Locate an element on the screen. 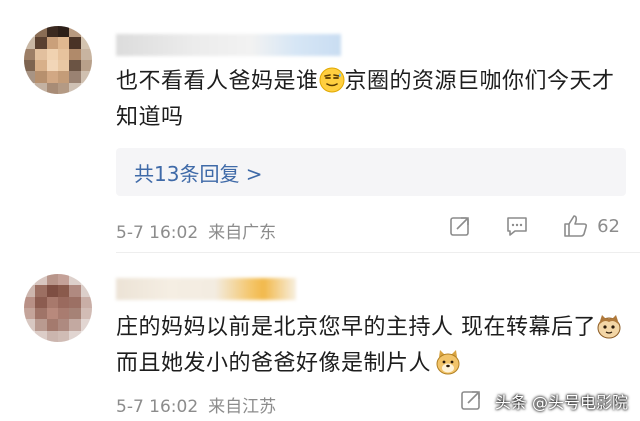  comment-text: 庄的妈妈以前是北京您早的主持人 现在转幕后了 而且她发小的爸爸好像是制片人 is located at coordinates (371, 346).